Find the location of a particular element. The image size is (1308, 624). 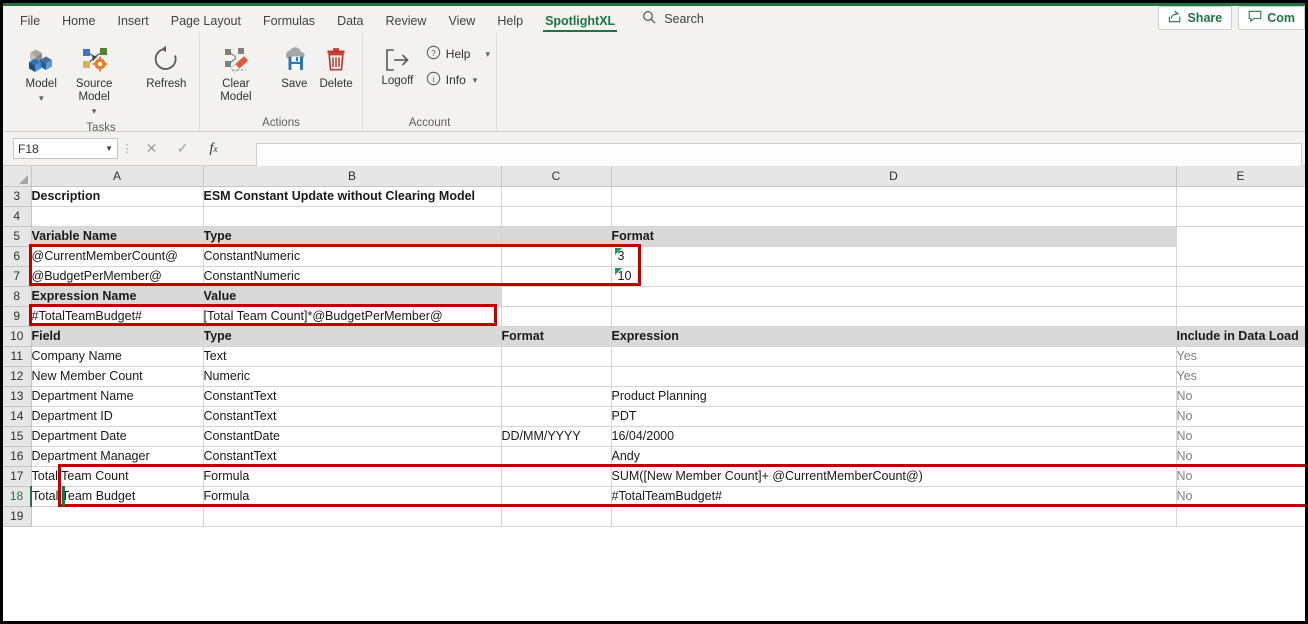

cancel-icon: ✕ is located at coordinates (151, 148).